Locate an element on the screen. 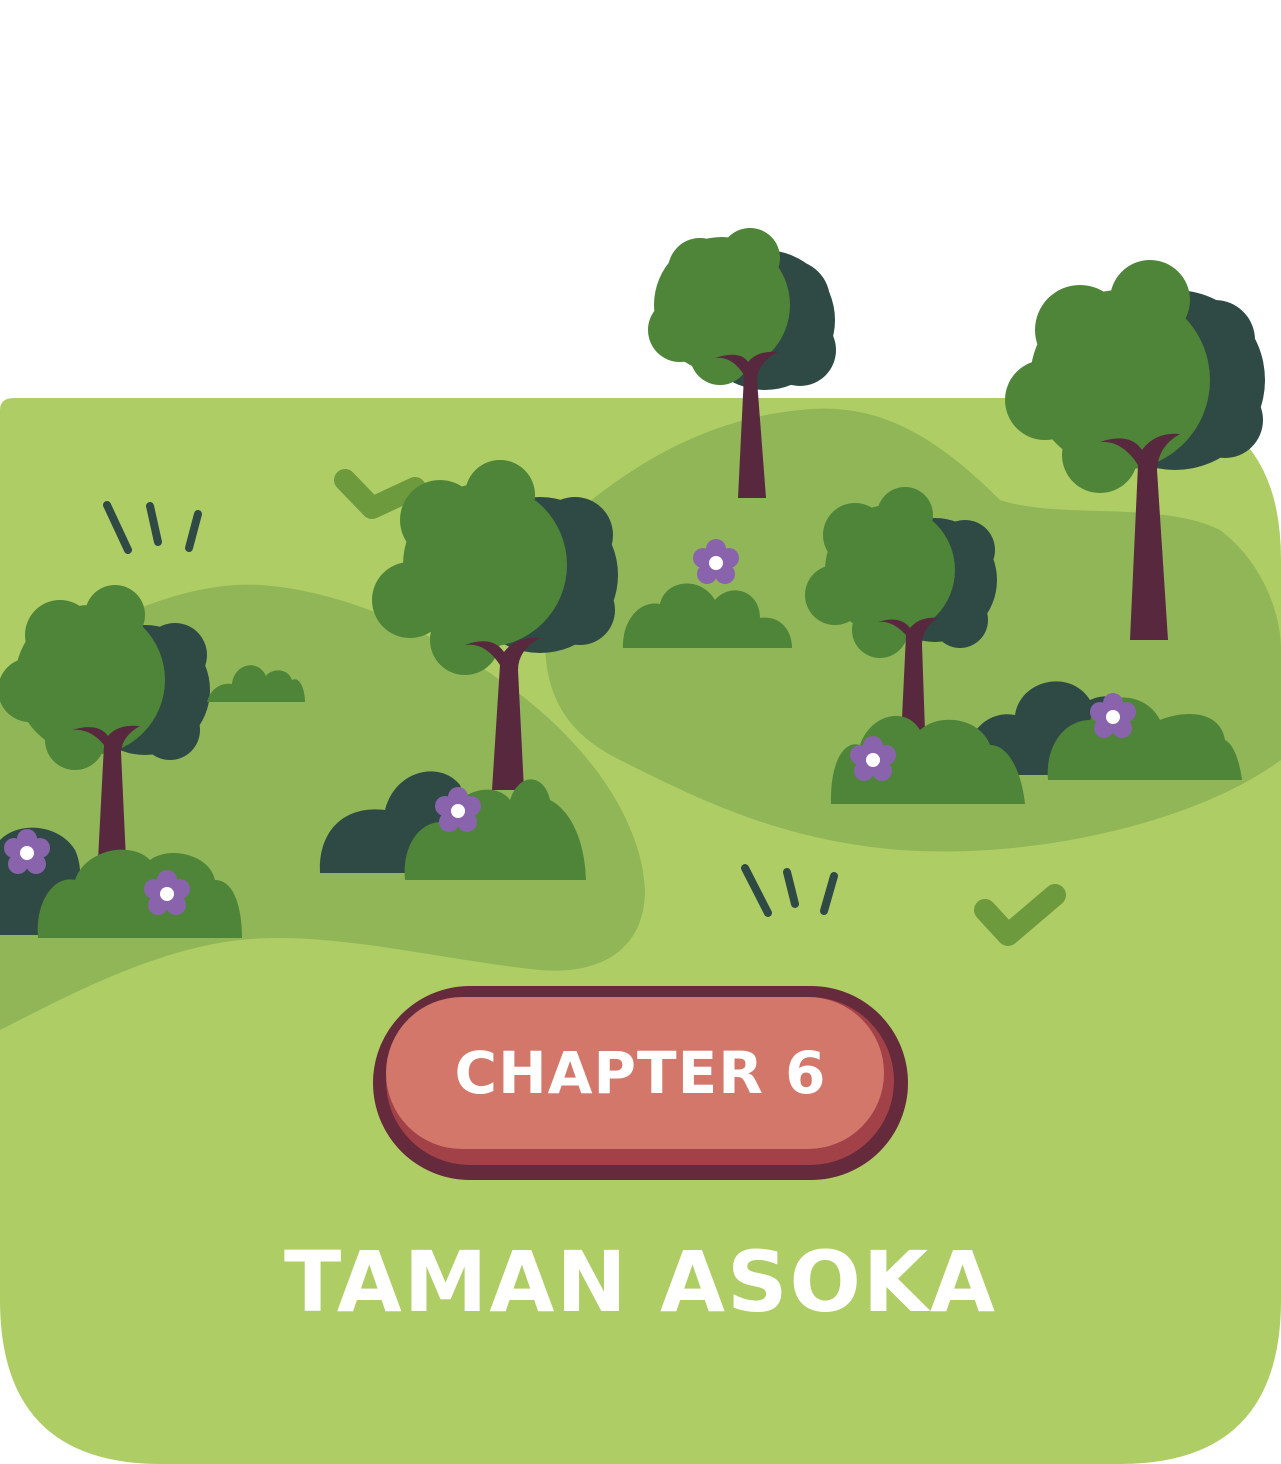 The width and height of the screenshot is (1281, 1464). chapter-button: CHAPTER 6 is located at coordinates (640, 1083).